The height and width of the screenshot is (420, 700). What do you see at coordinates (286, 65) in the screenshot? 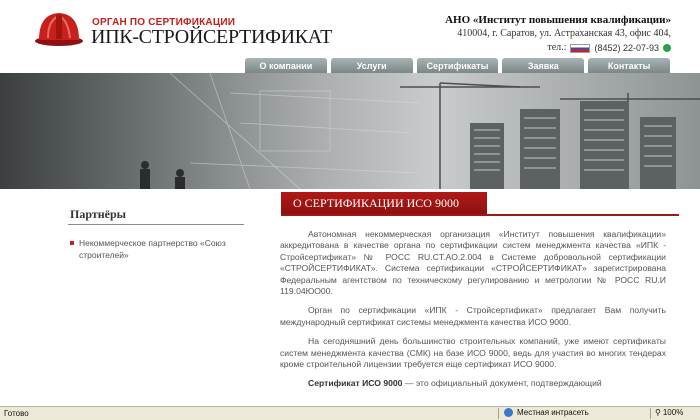
I see `nav-about: О компании` at bounding box center [286, 65].